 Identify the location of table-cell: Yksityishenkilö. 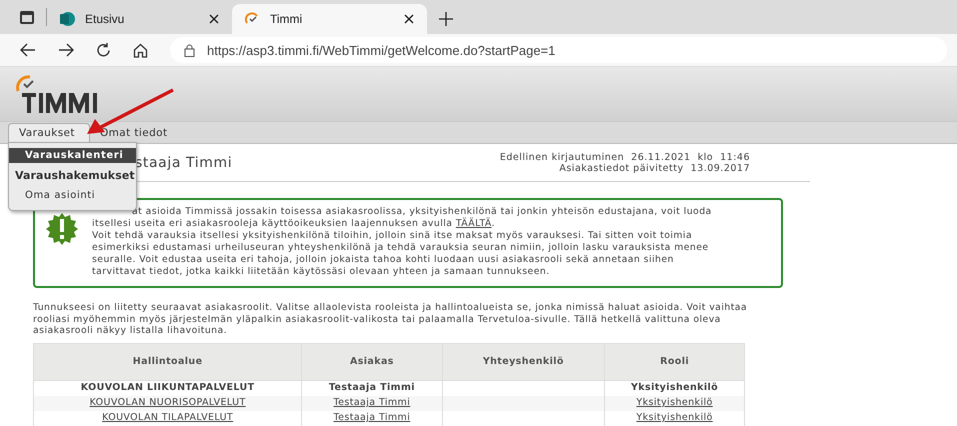
(674, 387).